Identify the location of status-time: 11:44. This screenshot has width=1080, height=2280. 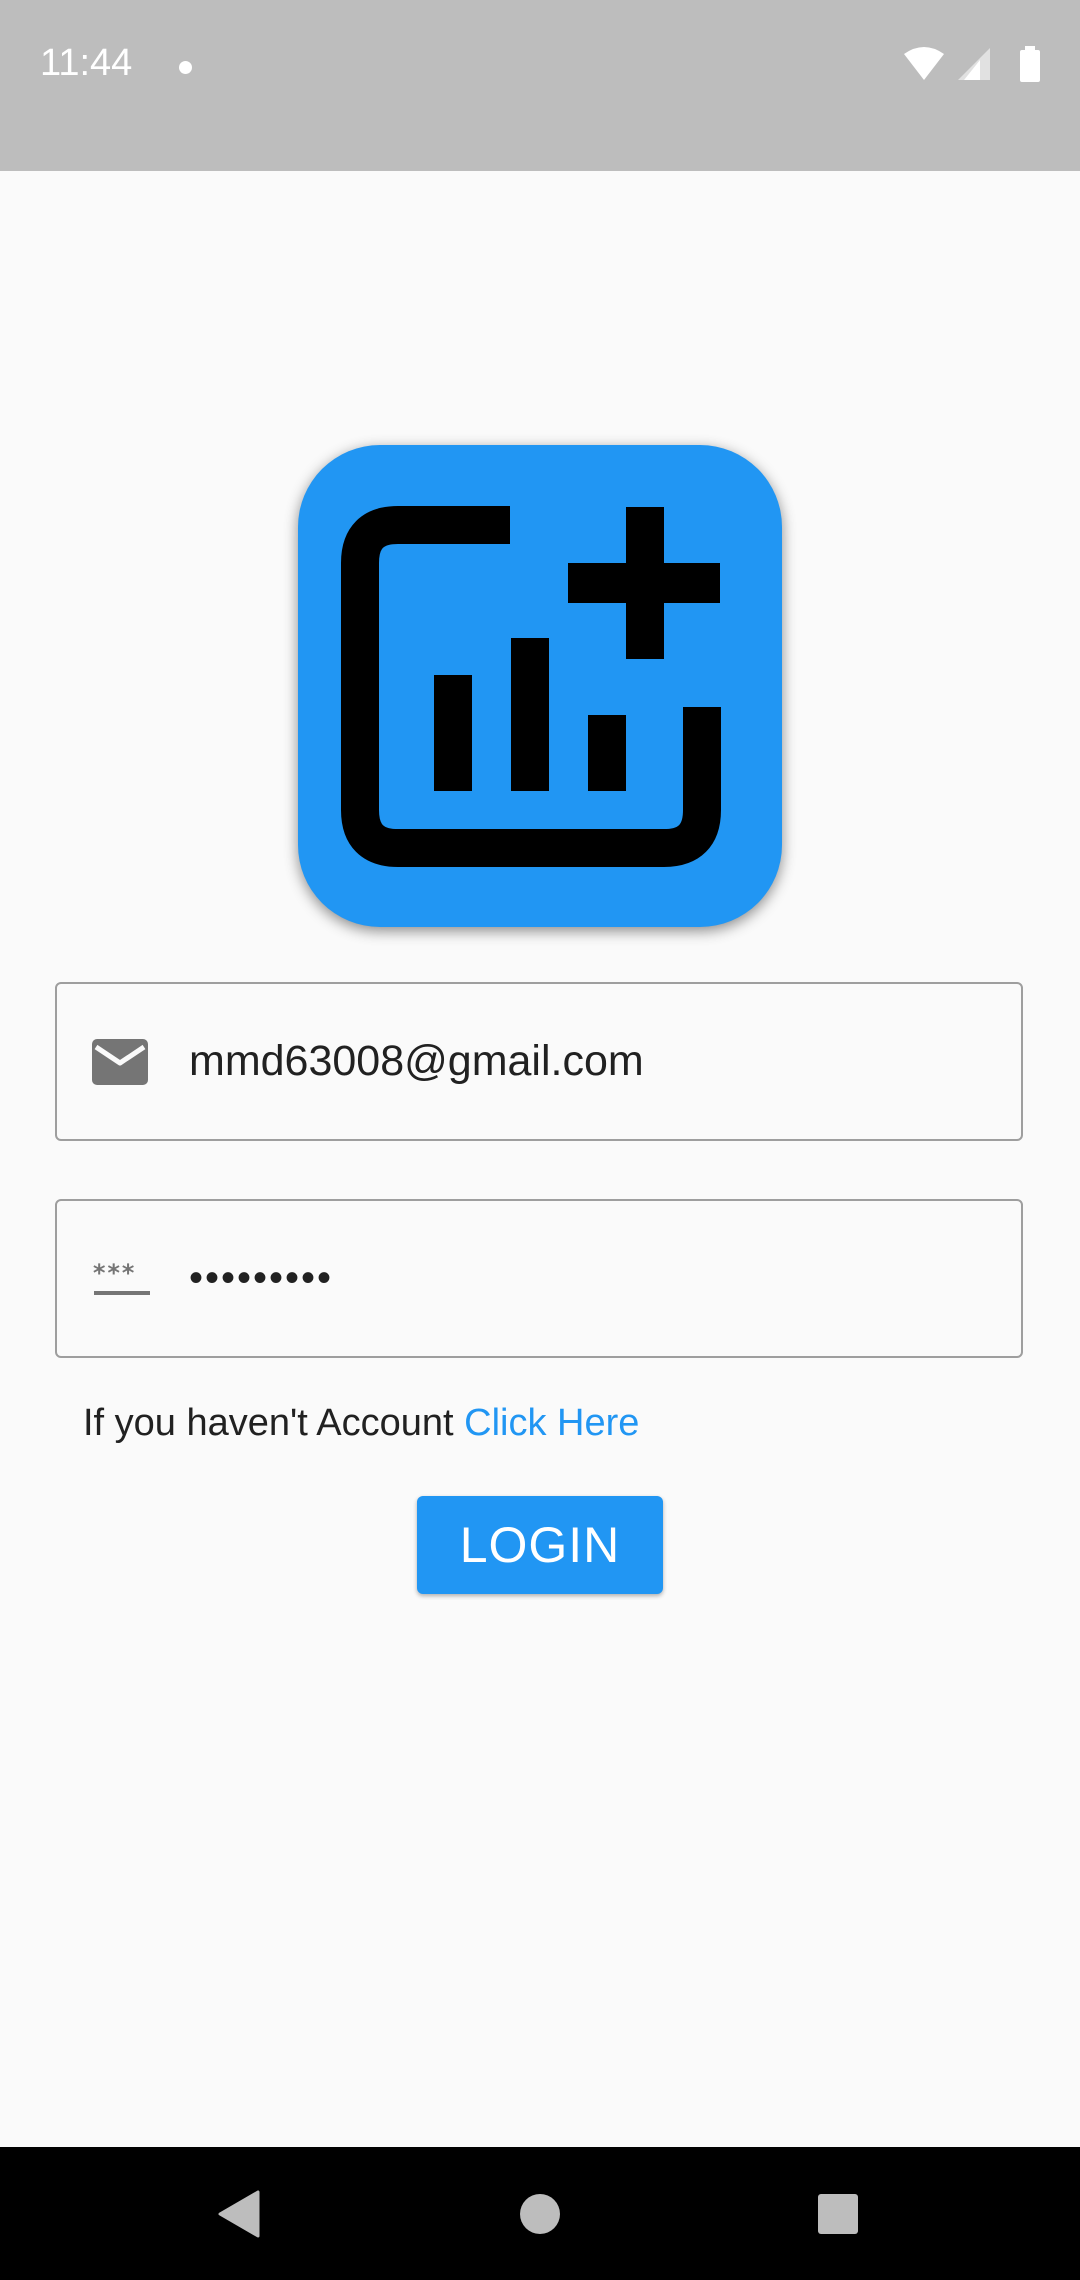
(86, 63).